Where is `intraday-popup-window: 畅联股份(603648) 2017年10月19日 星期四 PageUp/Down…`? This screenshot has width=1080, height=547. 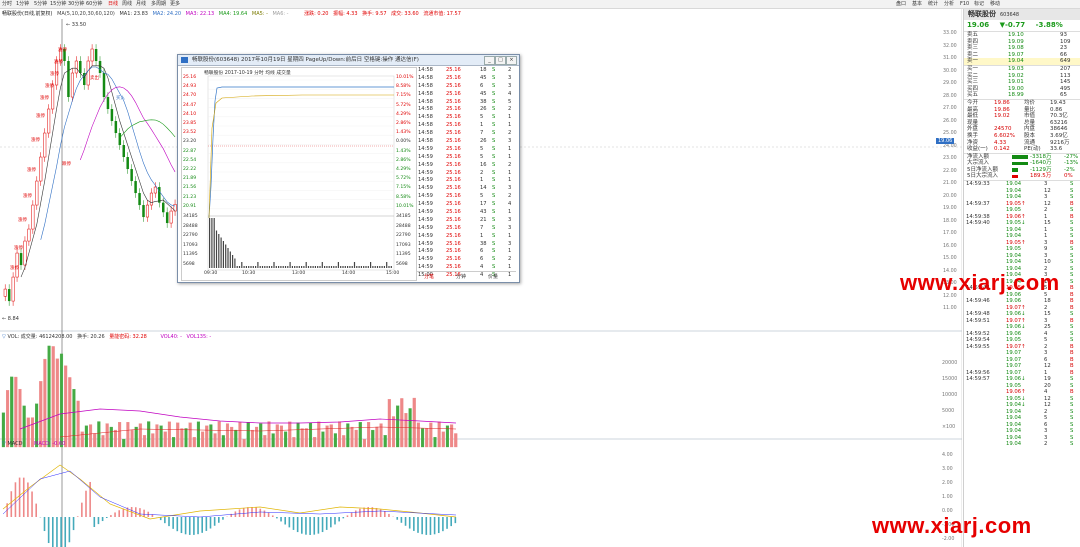 intraday-popup-window: 畅联股份(603648) 2017年10月19日 星期四 PageUp/Down… is located at coordinates (348, 168).